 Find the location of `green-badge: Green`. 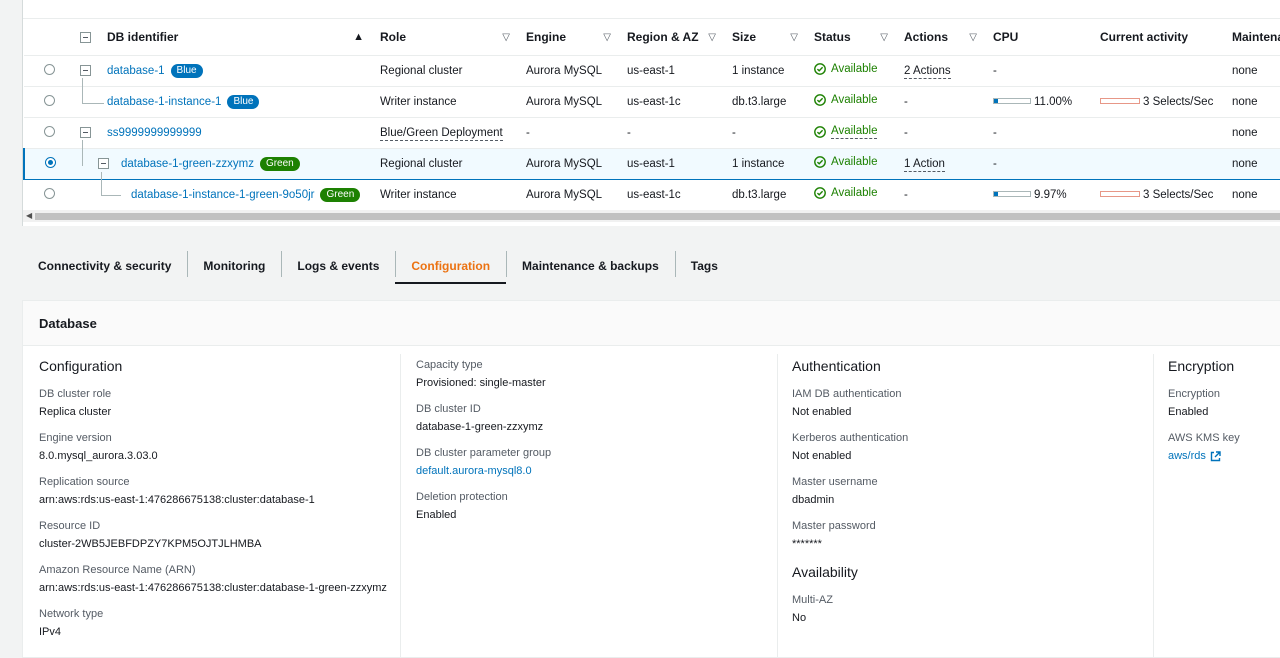

green-badge: Green is located at coordinates (279, 163).